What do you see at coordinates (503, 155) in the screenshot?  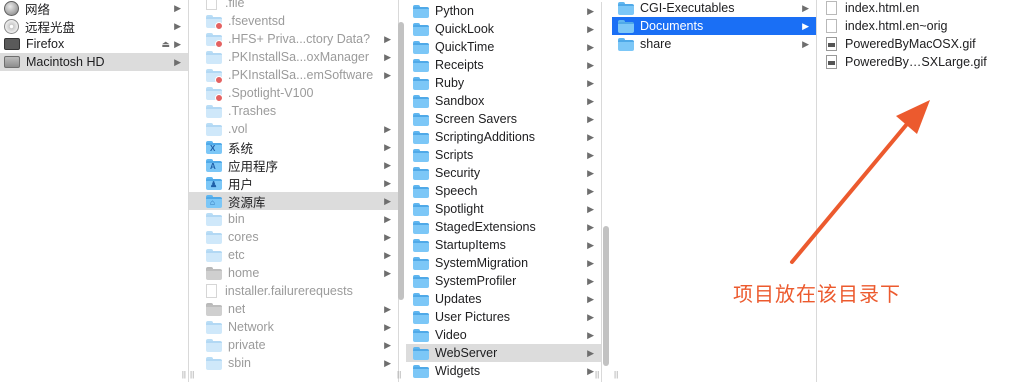 I see `list-item-scripts: Scripts ▶` at bounding box center [503, 155].